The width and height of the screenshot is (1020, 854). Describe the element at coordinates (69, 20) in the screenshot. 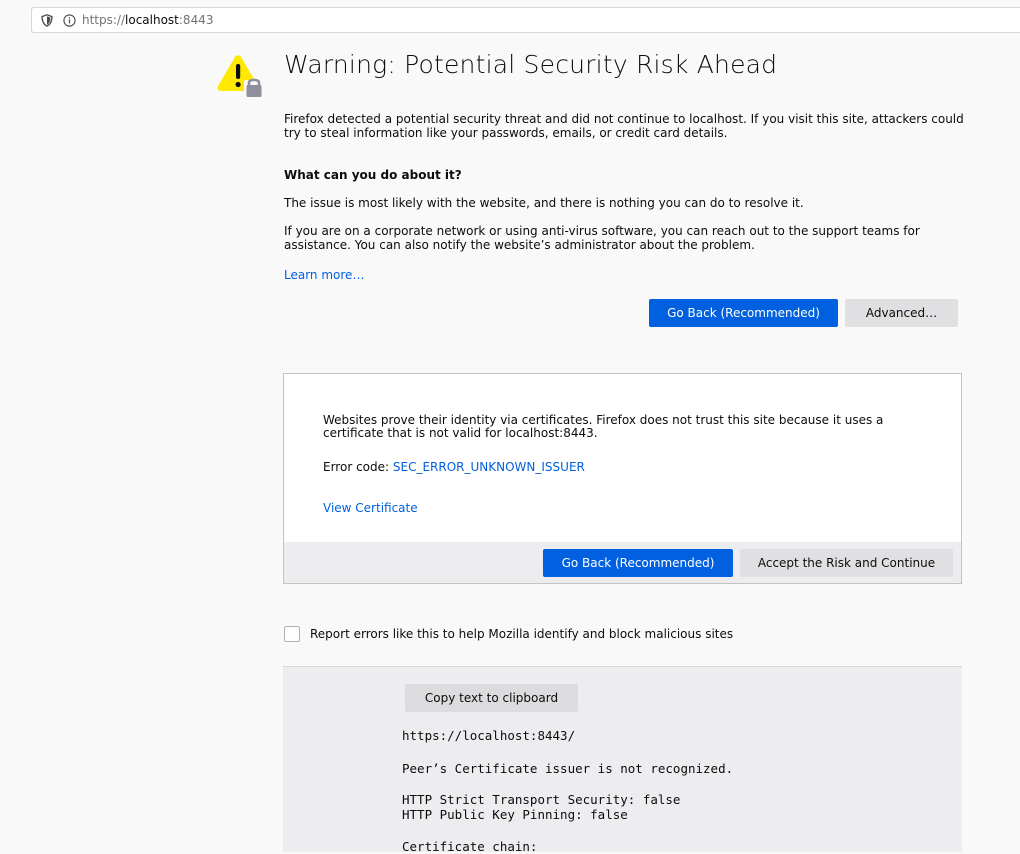

I see `site-info-icon` at that location.